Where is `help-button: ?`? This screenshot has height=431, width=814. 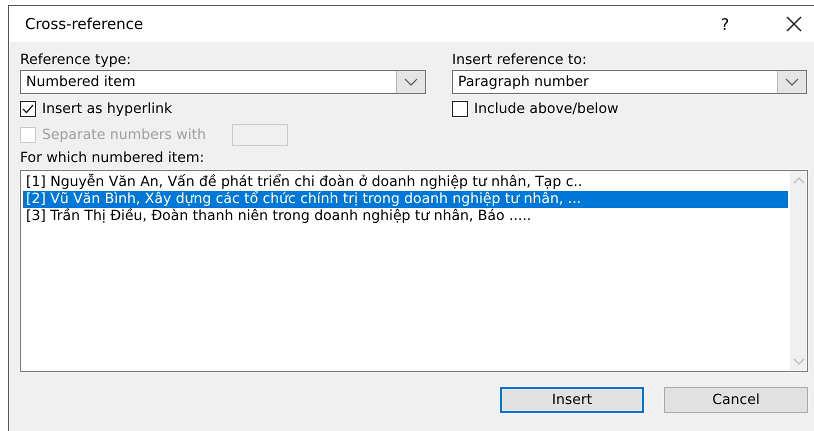
help-button: ? is located at coordinates (725, 24).